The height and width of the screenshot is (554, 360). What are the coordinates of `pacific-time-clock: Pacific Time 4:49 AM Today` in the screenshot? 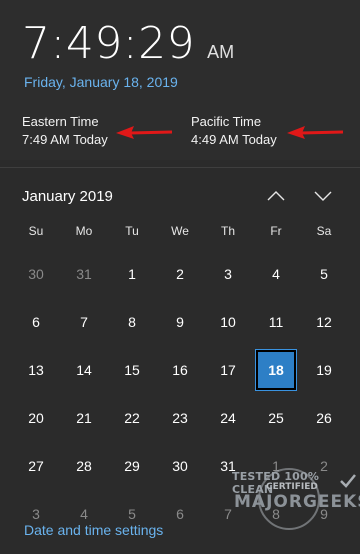 It's located at (234, 131).